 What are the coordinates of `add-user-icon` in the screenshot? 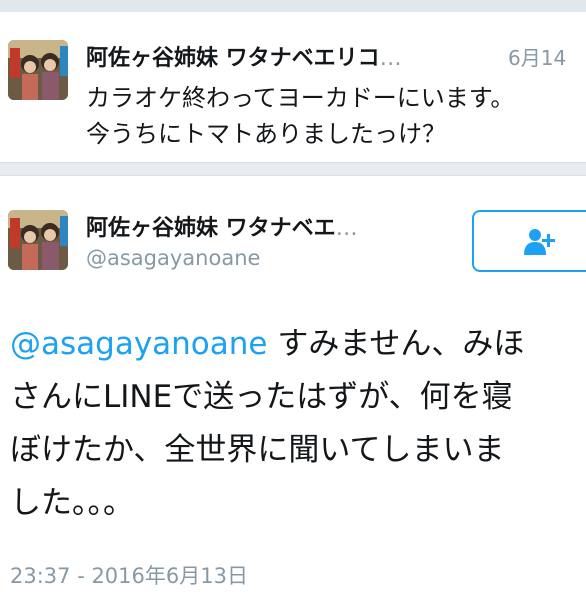 It's located at (539, 242).